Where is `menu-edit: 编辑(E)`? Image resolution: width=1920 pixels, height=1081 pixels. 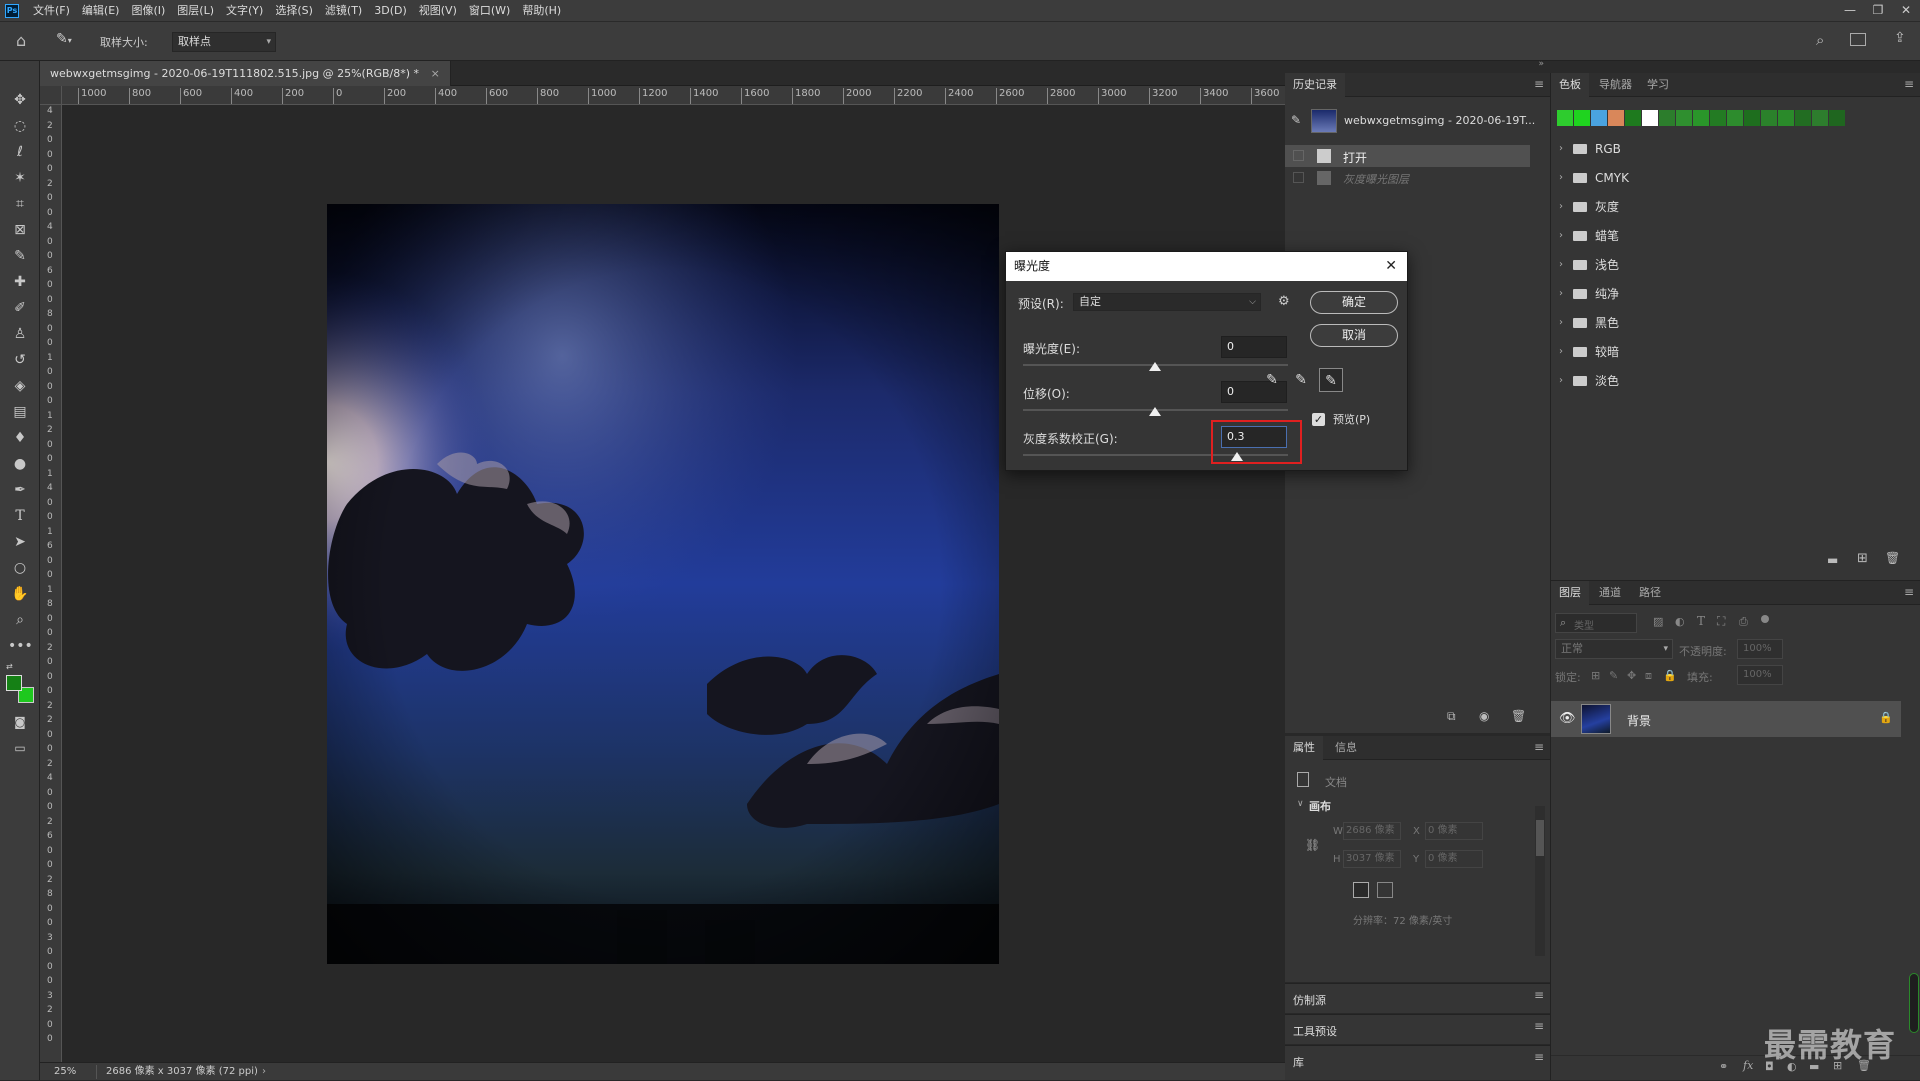 menu-edit: 编辑(E) is located at coordinates (101, 10).